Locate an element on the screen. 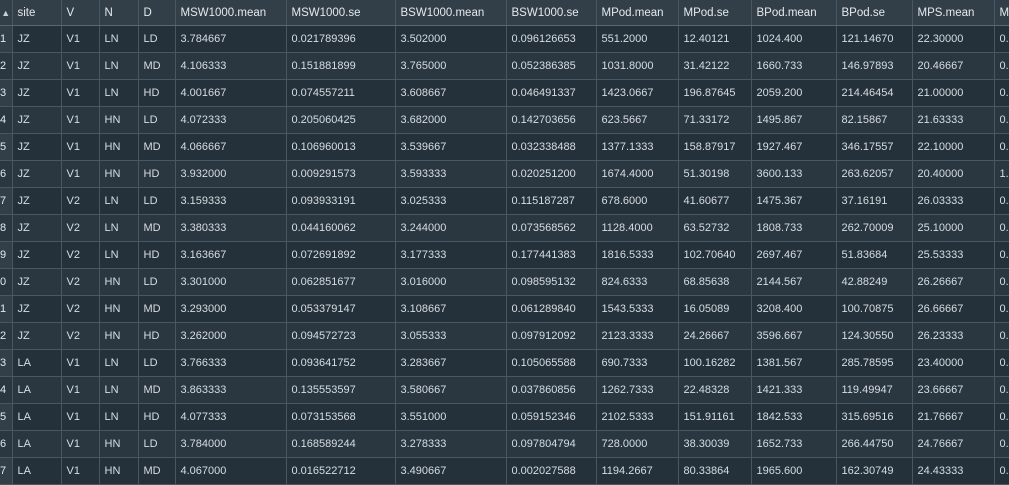 This screenshot has width=1009, height=485. column-header-mpod-mean: MPod.mean is located at coordinates (637, 13).